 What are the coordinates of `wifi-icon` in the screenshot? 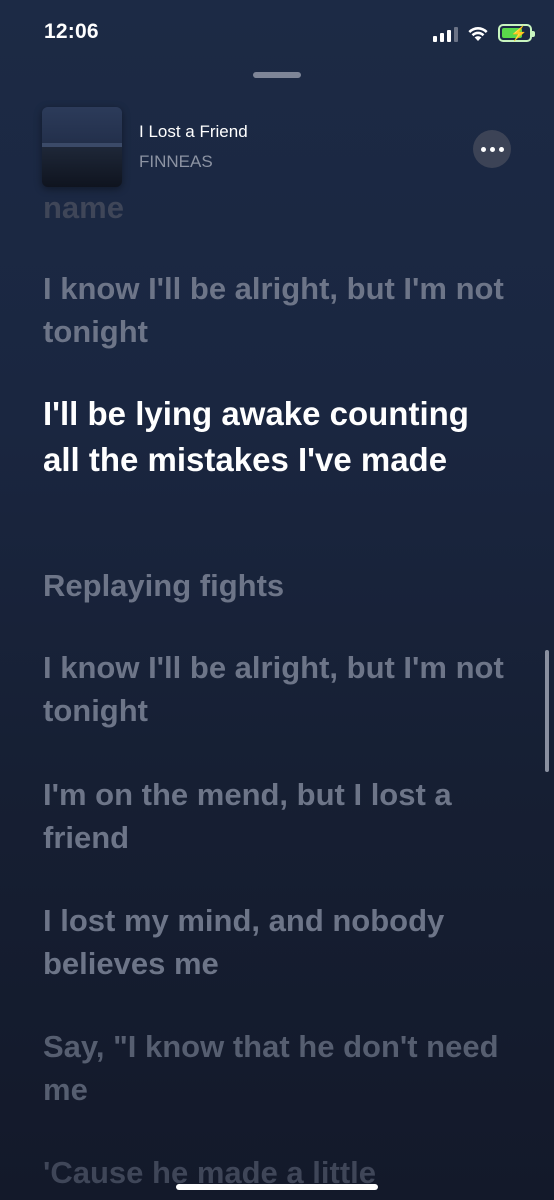 It's located at (478, 34).